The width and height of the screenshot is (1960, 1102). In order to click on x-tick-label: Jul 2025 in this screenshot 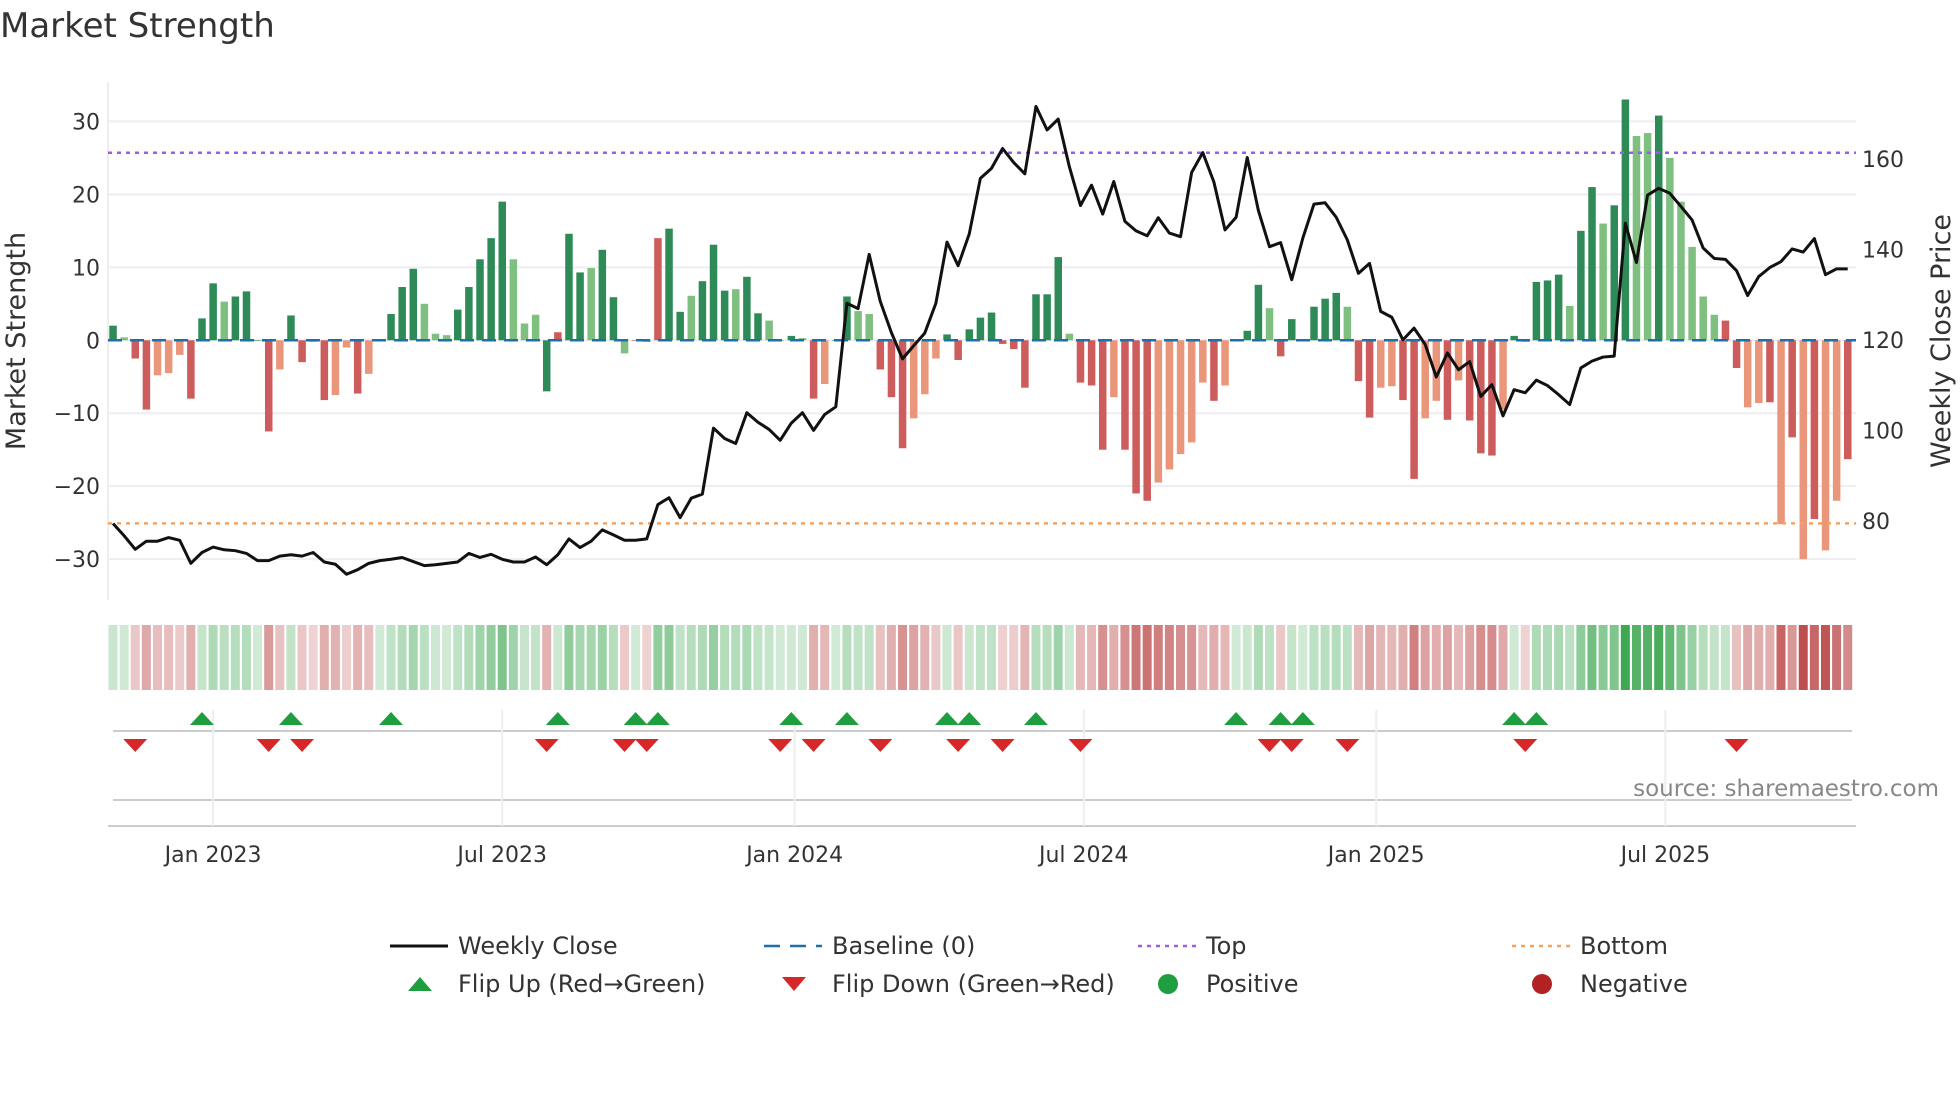, I will do `click(1665, 855)`.